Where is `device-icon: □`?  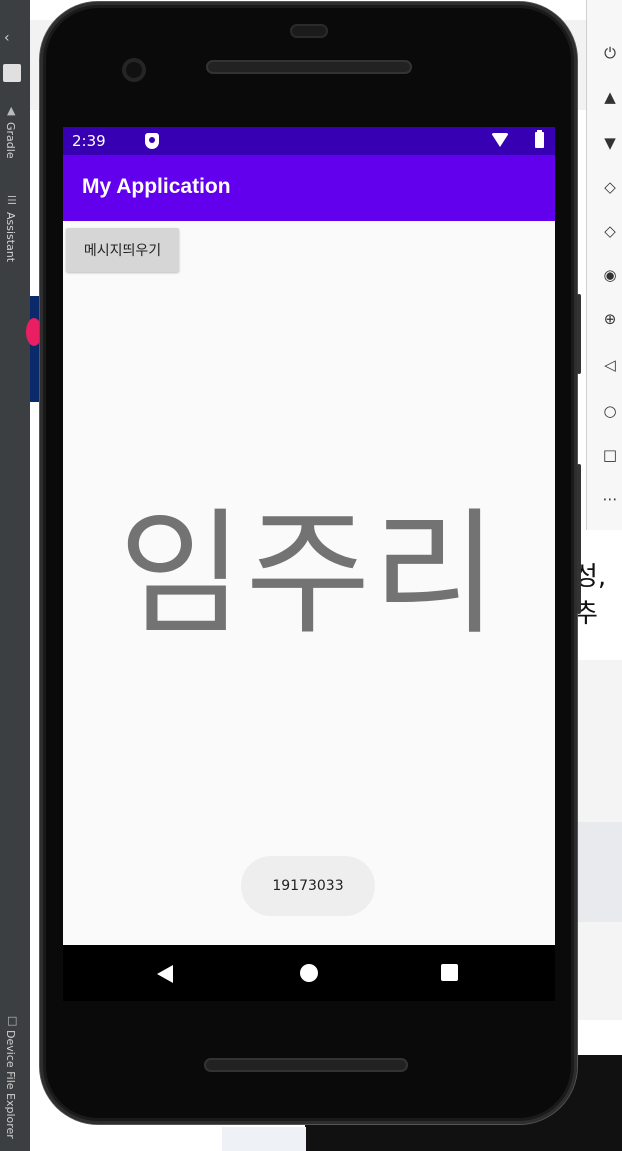
device-icon: □ is located at coordinates (12, 1020).